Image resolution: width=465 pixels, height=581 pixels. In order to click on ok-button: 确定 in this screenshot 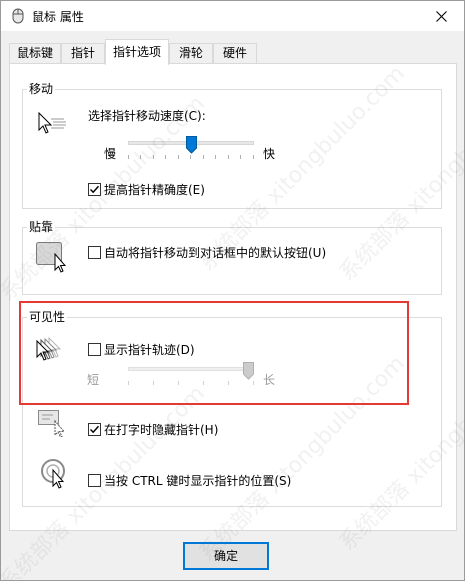, I will do `click(226, 556)`.